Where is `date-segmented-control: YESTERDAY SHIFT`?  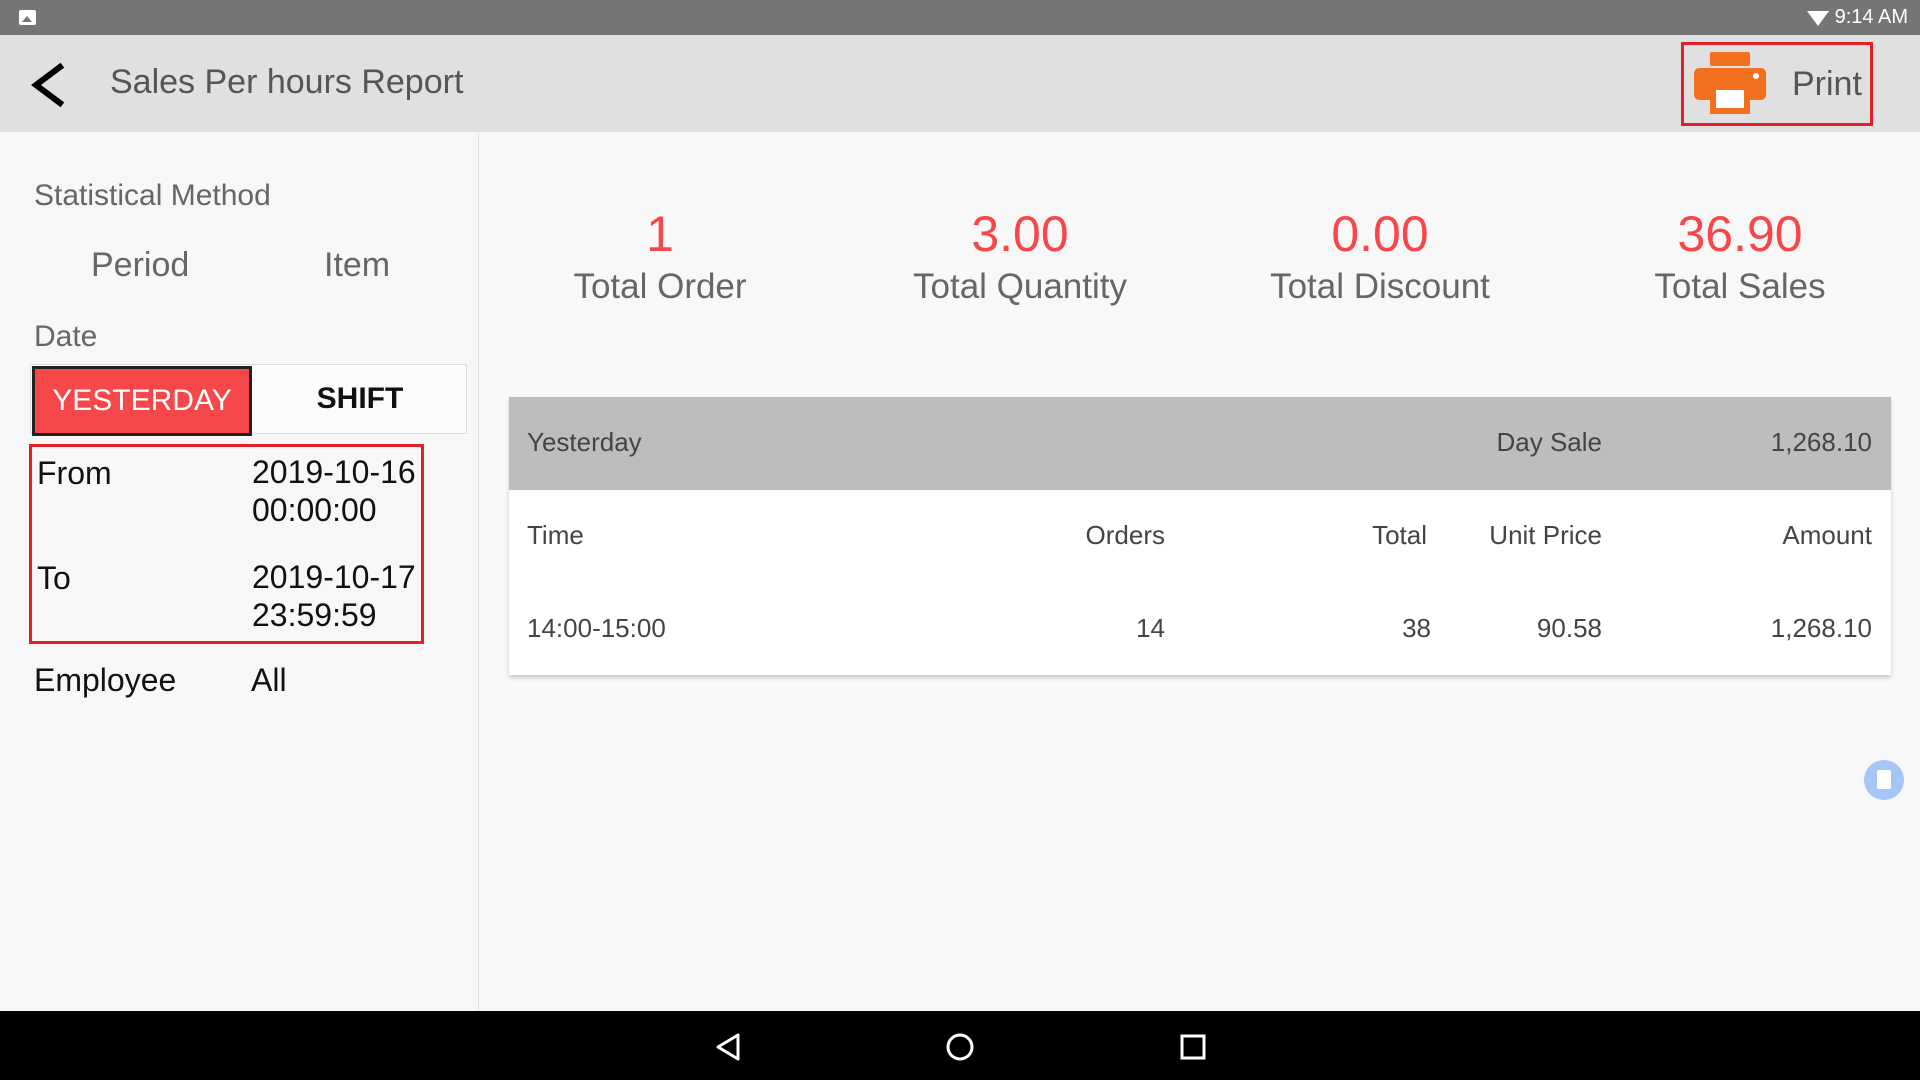 date-segmented-control: YESTERDAY SHIFT is located at coordinates (248, 400).